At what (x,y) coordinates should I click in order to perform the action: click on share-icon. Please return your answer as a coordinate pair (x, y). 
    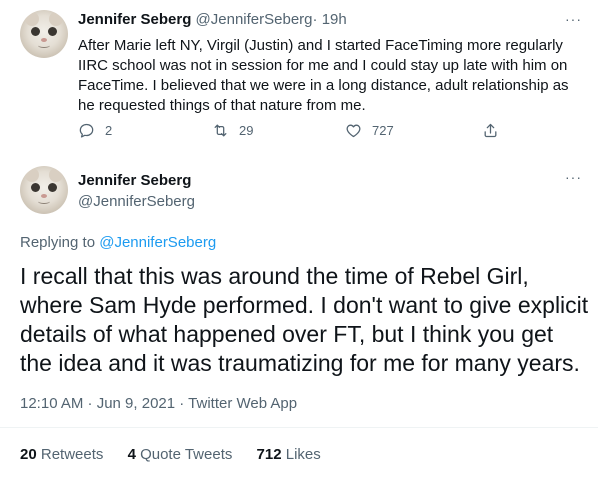
    Looking at the image, I should click on (490, 130).